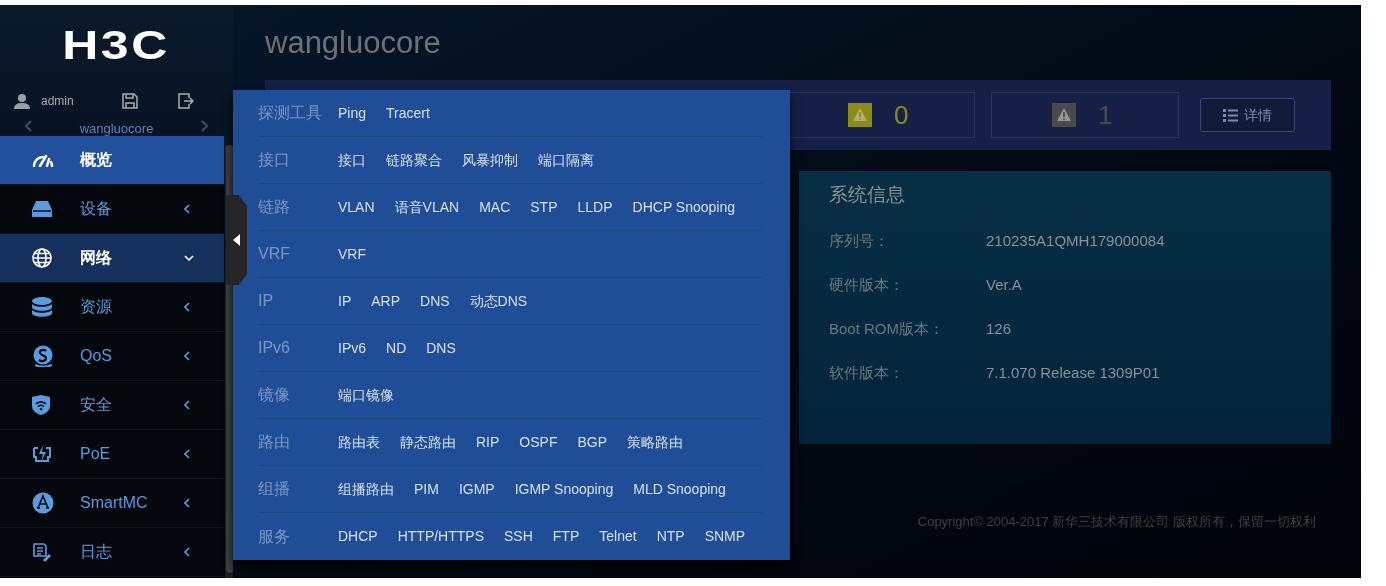  I want to click on menu-link: 语音VLAN, so click(427, 207).